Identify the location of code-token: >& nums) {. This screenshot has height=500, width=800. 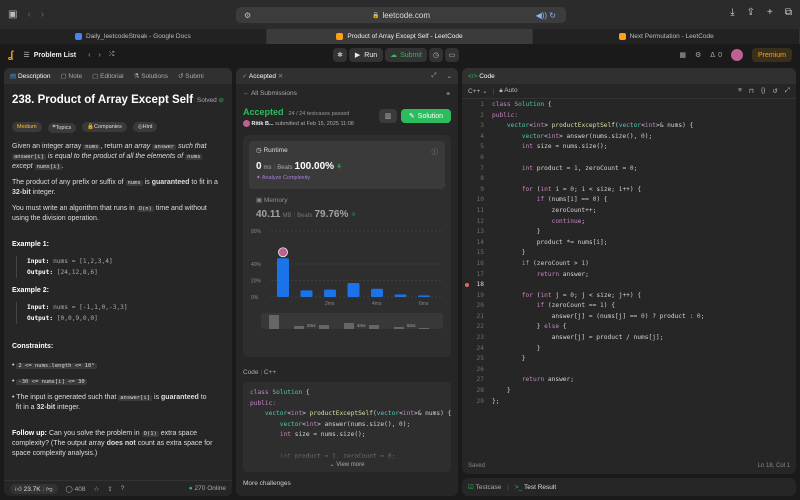
(675, 126).